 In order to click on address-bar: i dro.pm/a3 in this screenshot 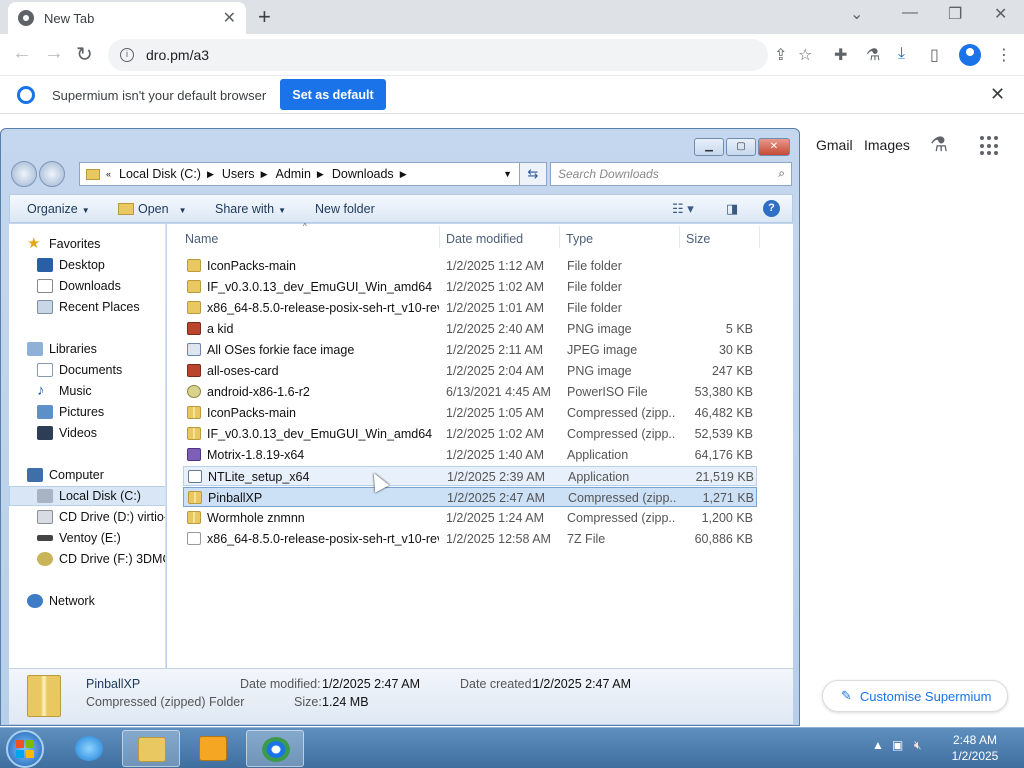, I will do `click(438, 55)`.